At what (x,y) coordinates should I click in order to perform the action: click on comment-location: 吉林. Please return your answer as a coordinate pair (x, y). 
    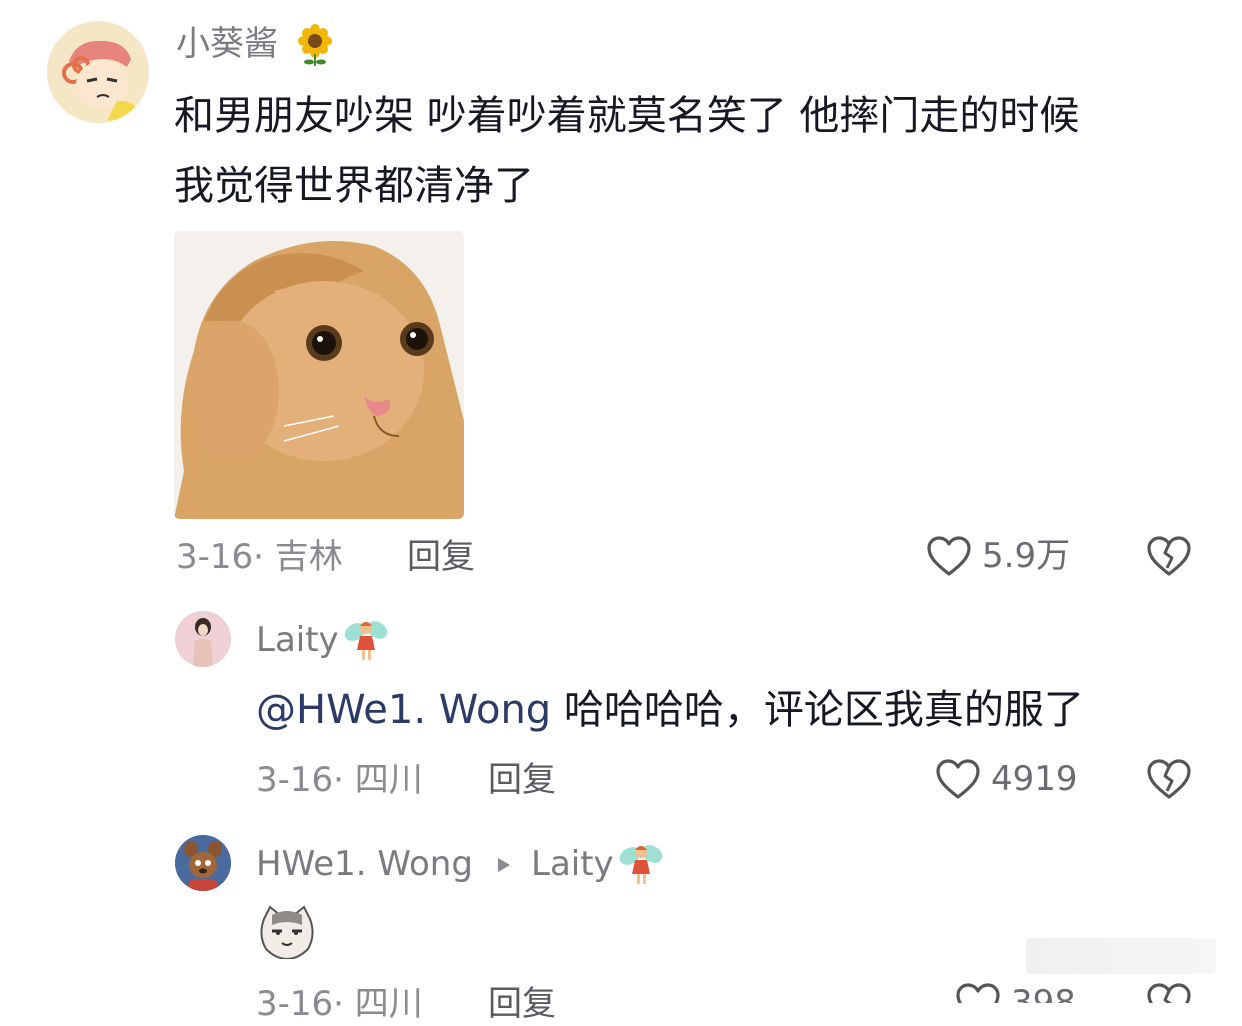
    Looking at the image, I should click on (308, 557).